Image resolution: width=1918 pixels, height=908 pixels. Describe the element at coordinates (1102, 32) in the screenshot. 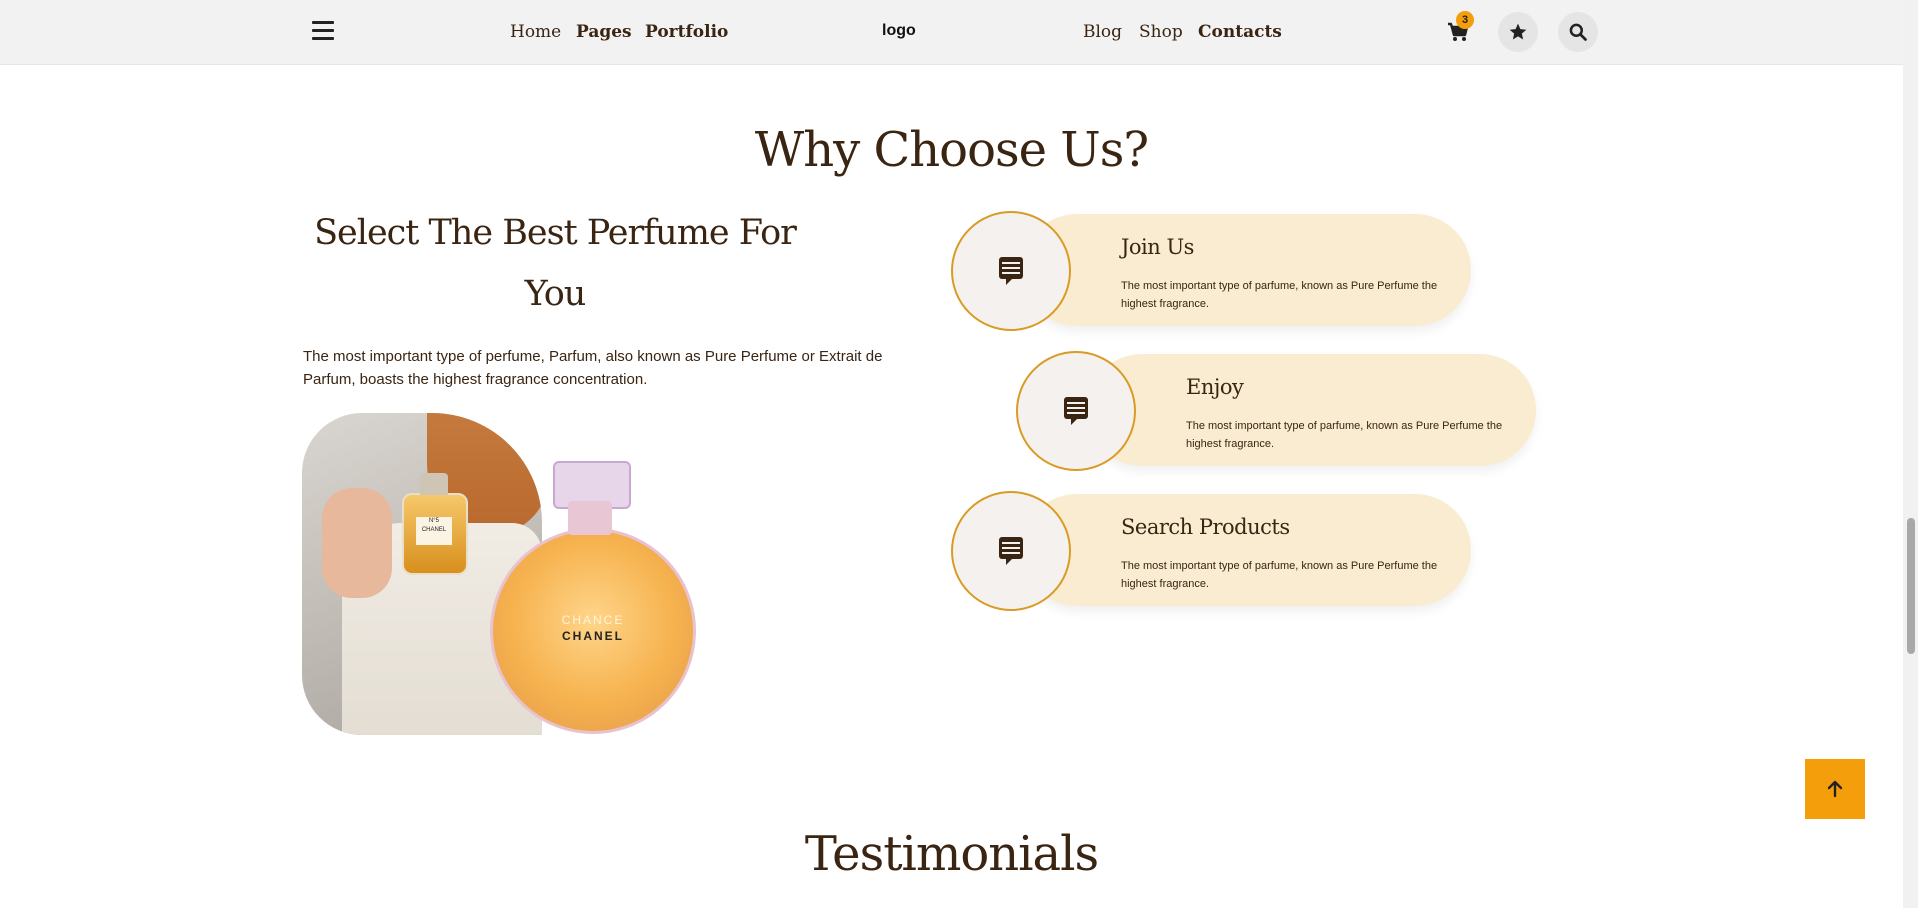

I see `nav-link-blog: Blog` at that location.